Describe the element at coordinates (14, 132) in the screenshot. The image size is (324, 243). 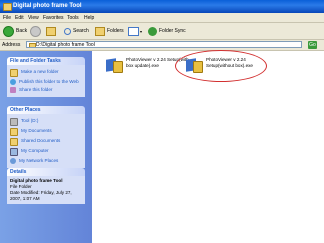
I see `documents-icon` at that location.